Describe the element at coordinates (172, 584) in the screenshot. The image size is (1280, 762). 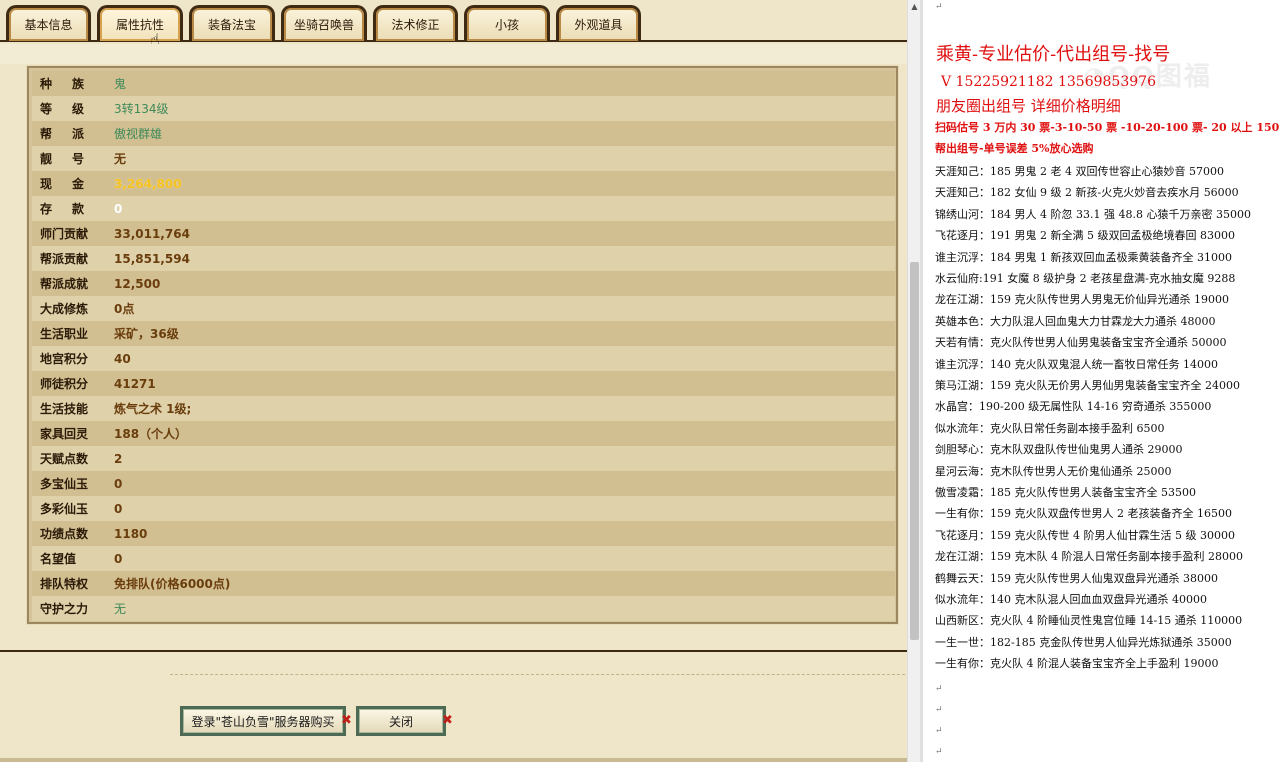
I see `info-value: 免排队(价格6000点)` at that location.